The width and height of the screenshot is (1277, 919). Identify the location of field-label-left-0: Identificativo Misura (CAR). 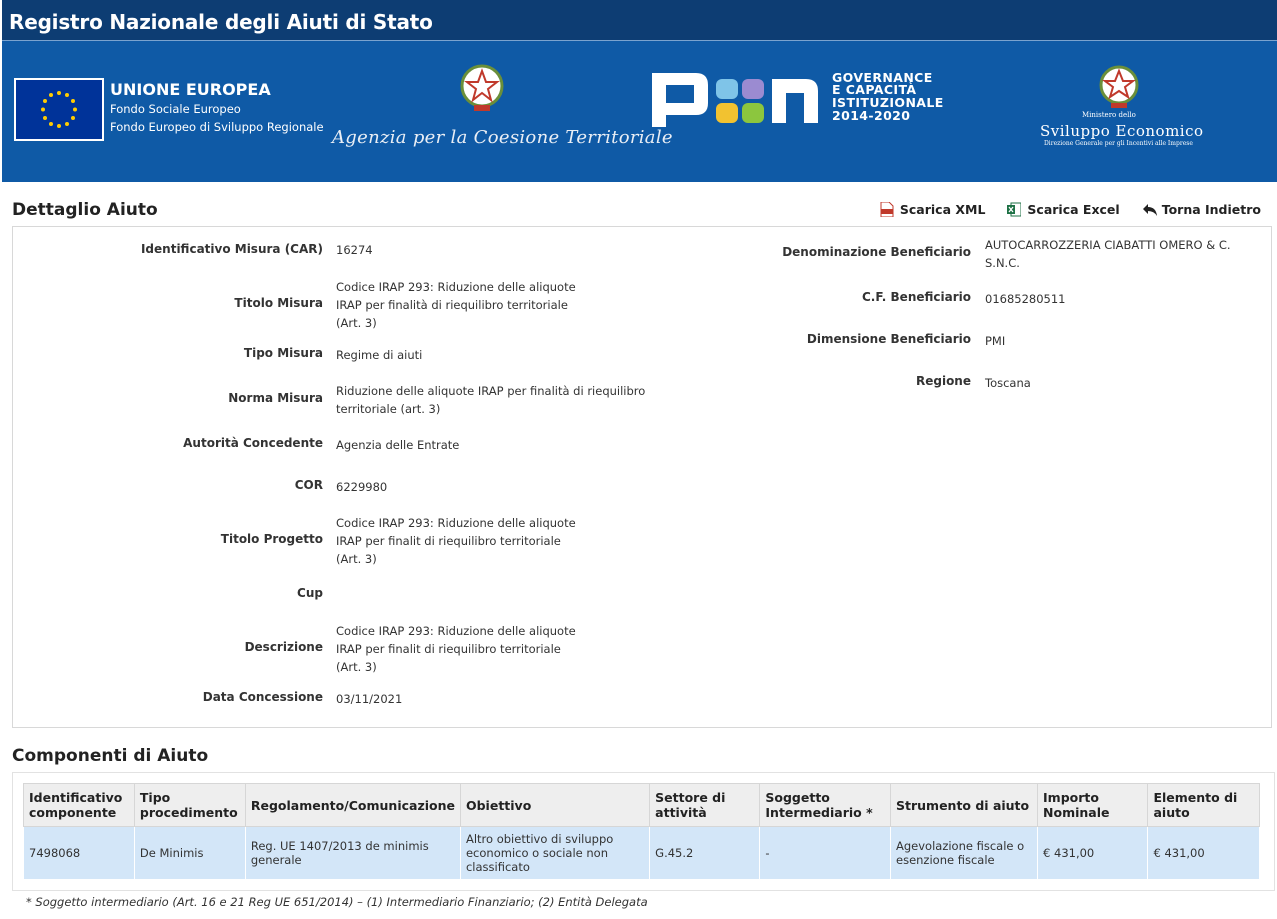
(231, 249).